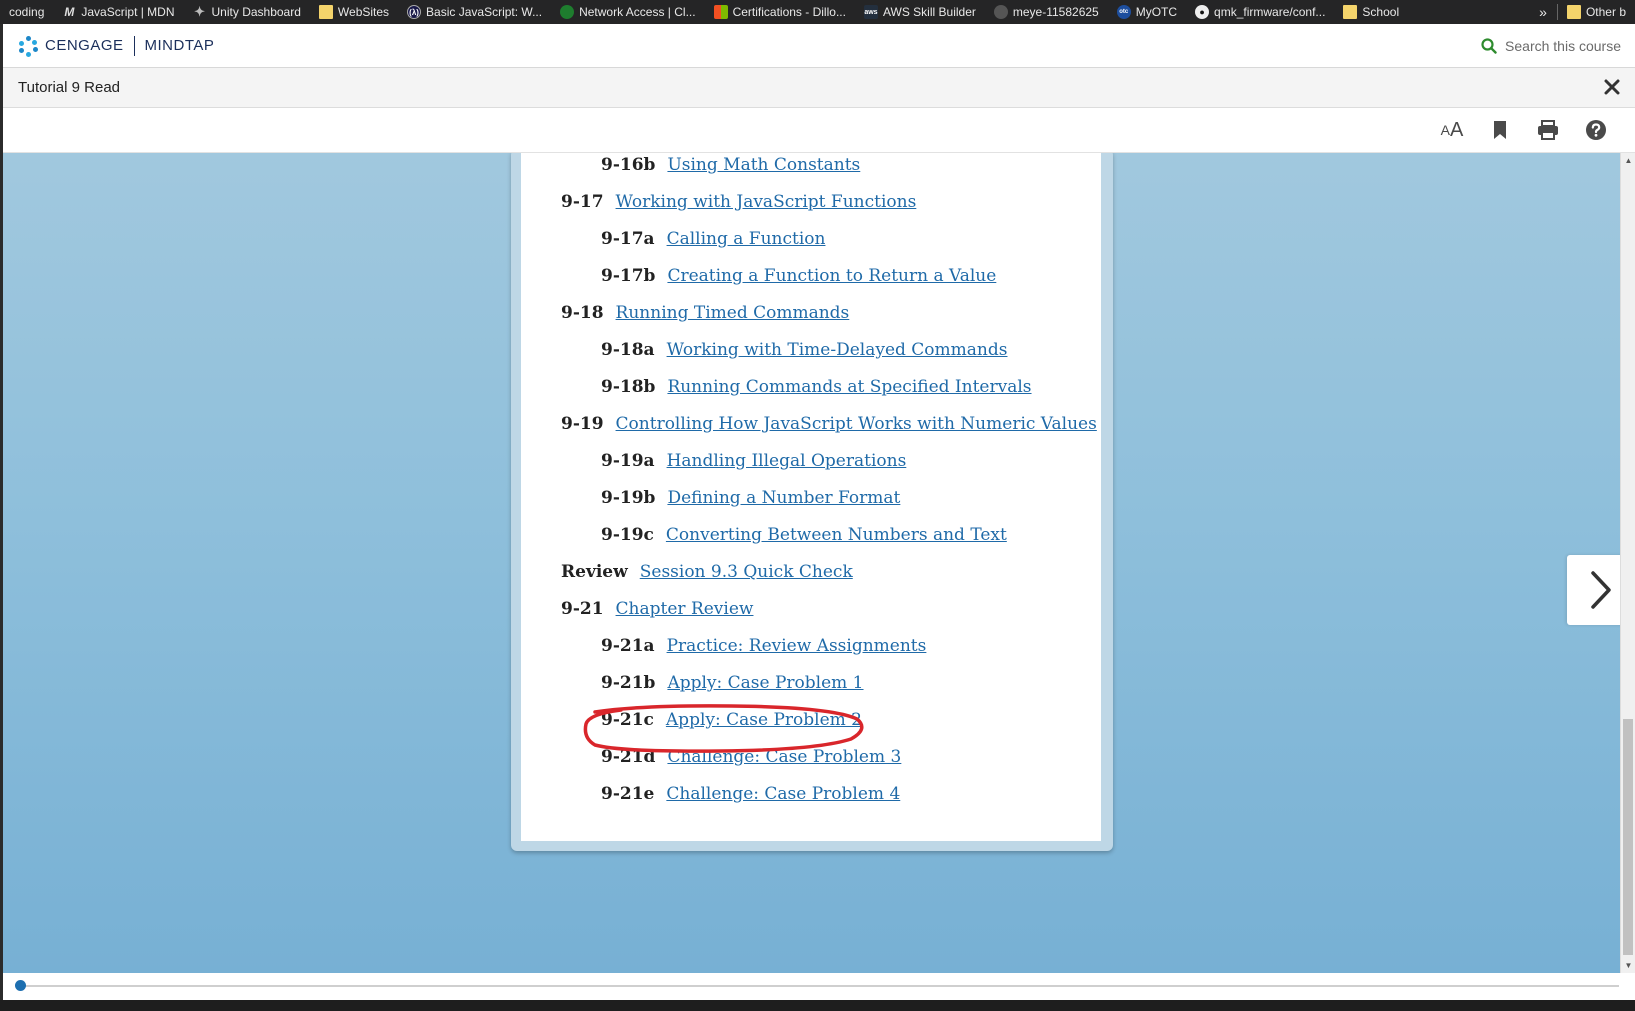  I want to click on toc-link: Creating a Function to Return a Value, so click(831, 276).